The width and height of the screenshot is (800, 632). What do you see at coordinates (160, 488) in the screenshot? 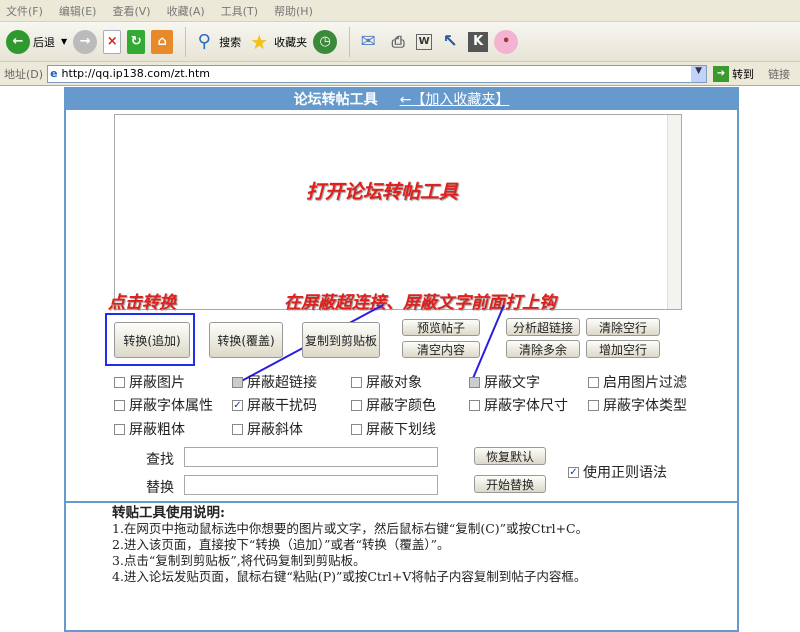
I see `replace-label: 替换` at bounding box center [160, 488].